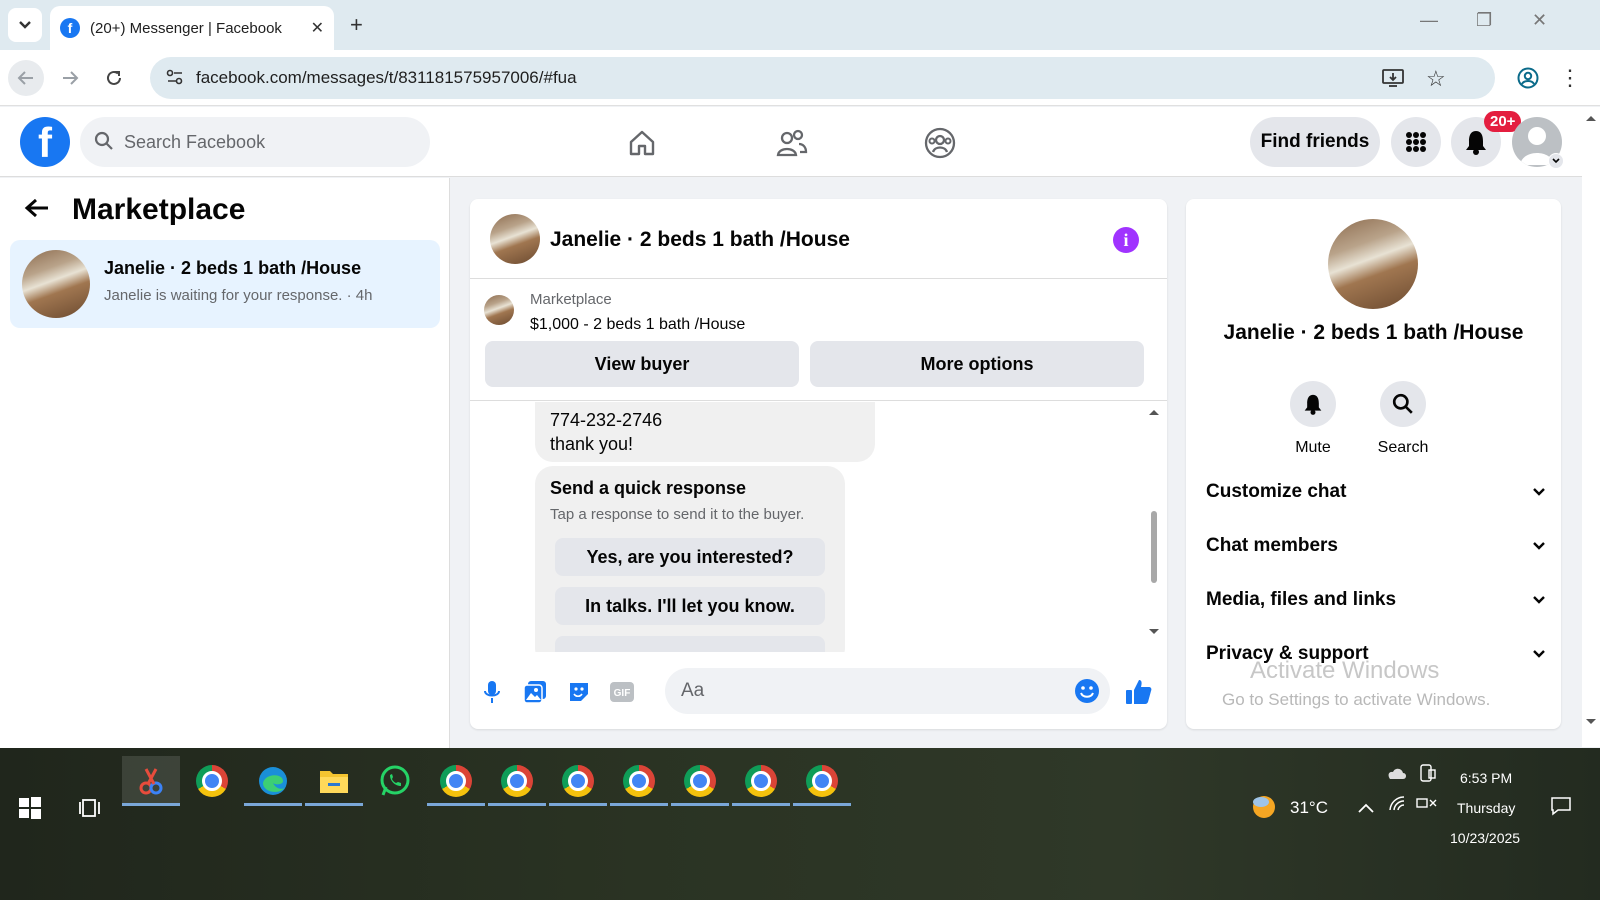 This screenshot has width=1600, height=900. What do you see at coordinates (356, 25) in the screenshot?
I see `new-tab-button: +` at bounding box center [356, 25].